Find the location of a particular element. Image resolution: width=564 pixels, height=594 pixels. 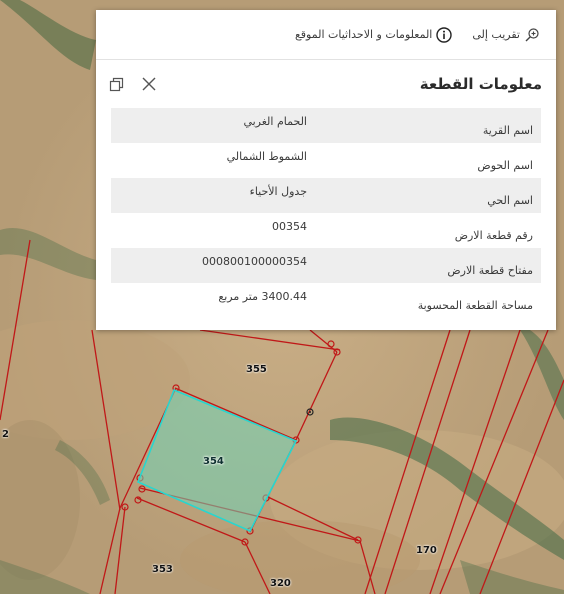

parcel-label-2: 2 is located at coordinates (5, 434).